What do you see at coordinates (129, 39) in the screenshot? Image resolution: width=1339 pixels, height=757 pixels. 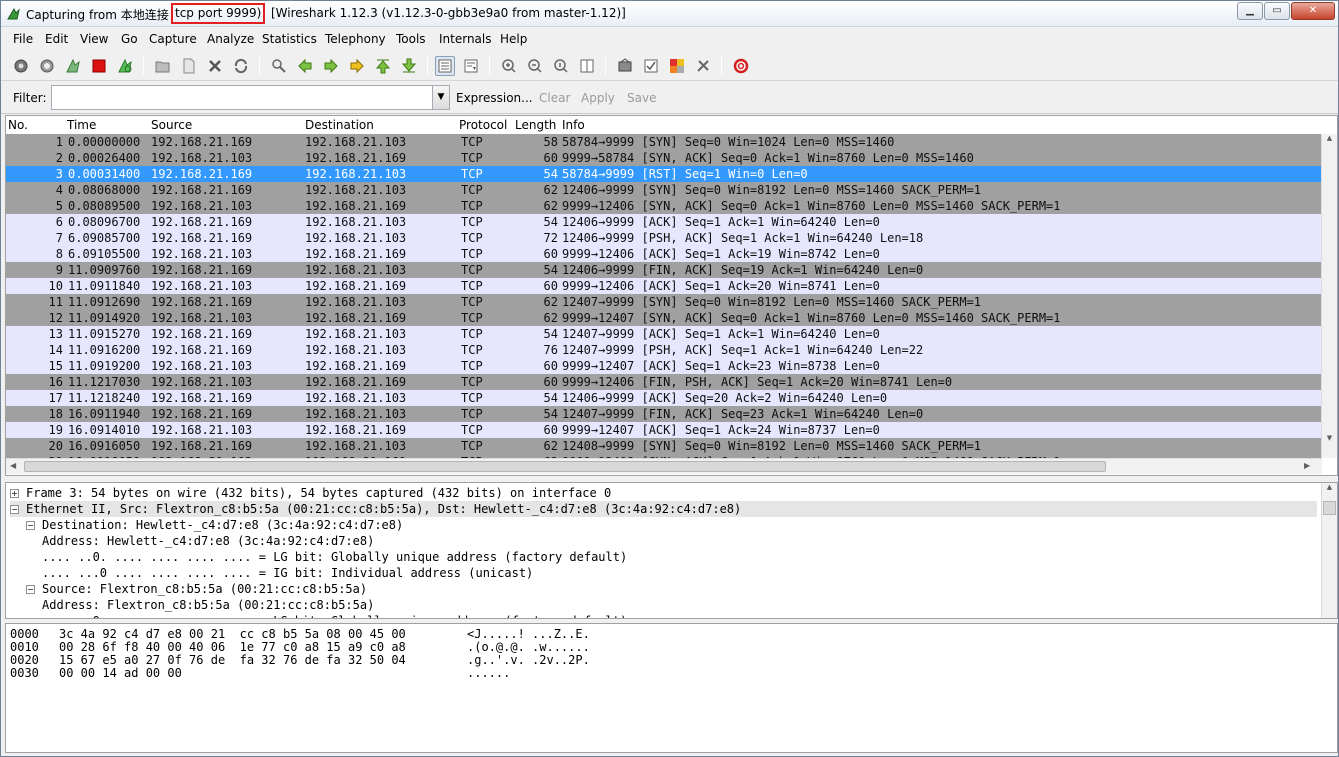 I see `menu-go: Go` at bounding box center [129, 39].